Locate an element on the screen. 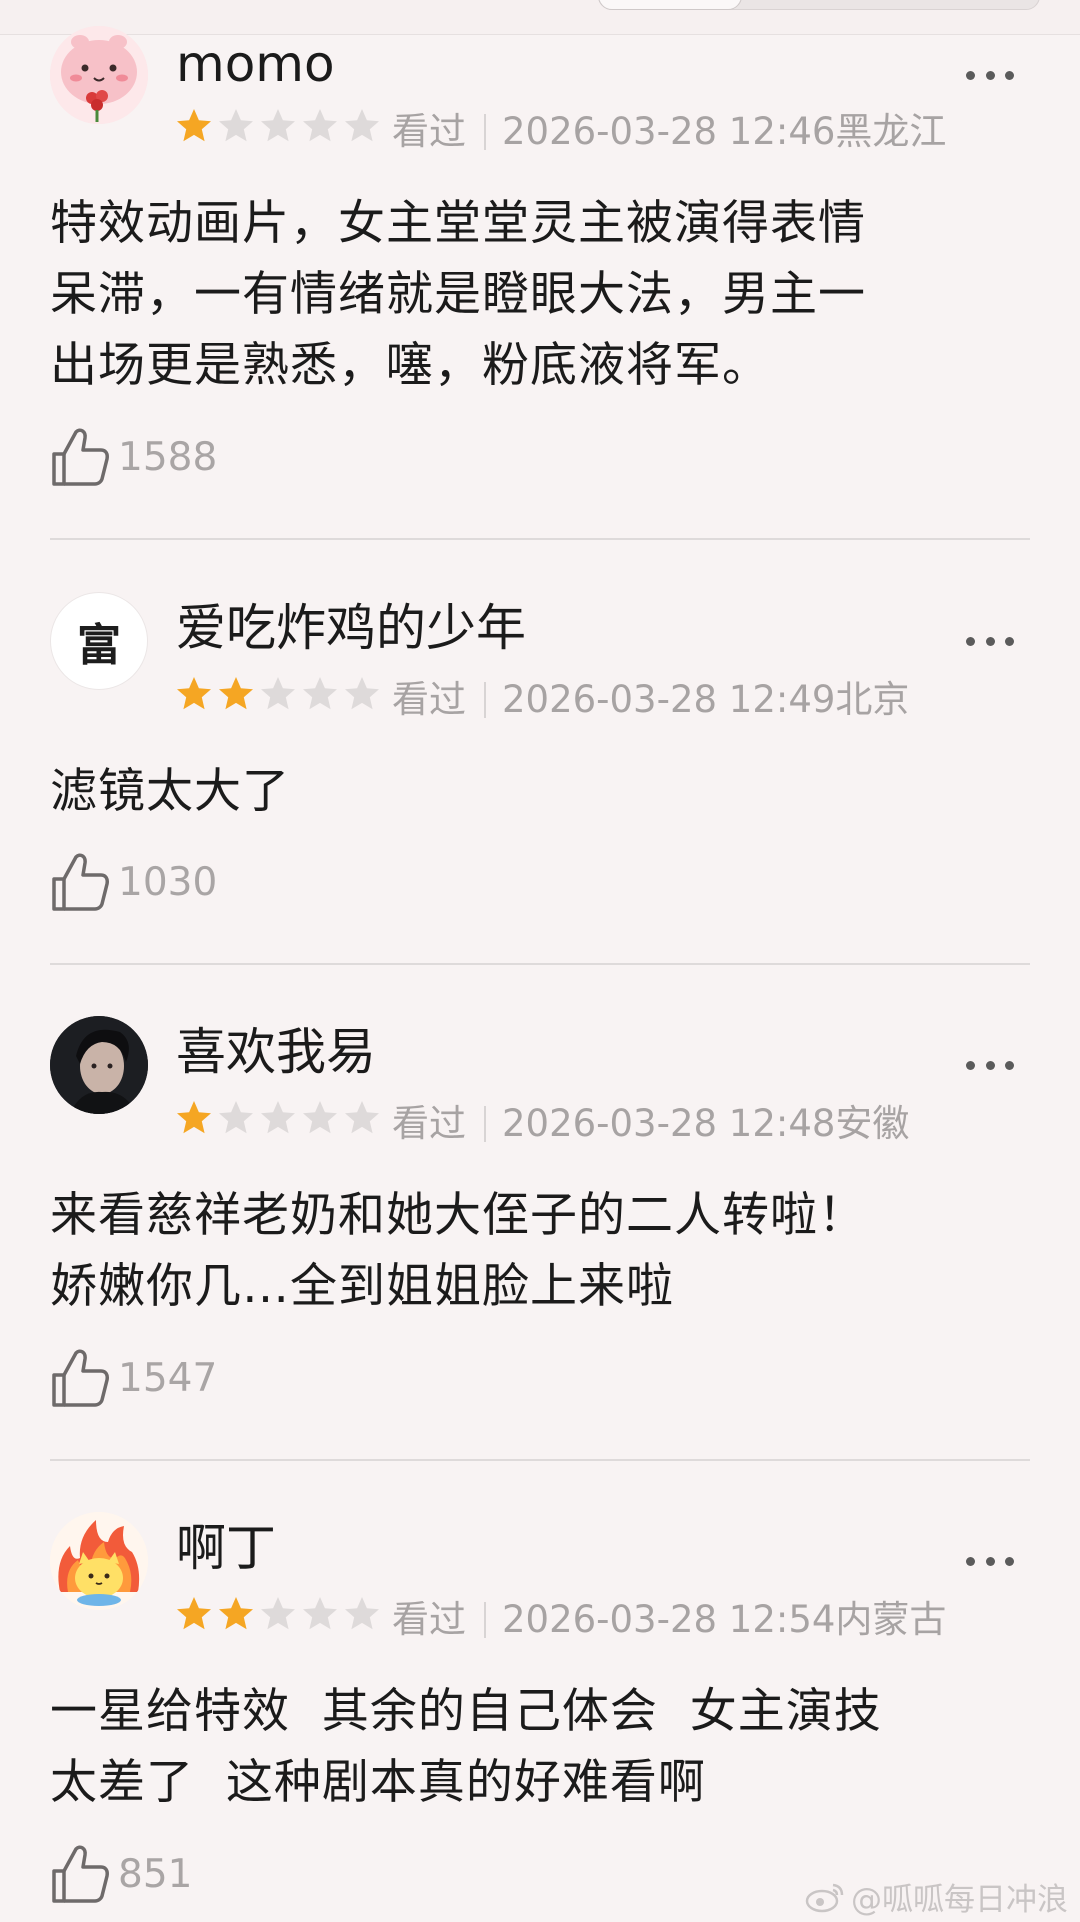 The width and height of the screenshot is (1080, 1922). like-button: 1547 is located at coordinates (133, 1378).